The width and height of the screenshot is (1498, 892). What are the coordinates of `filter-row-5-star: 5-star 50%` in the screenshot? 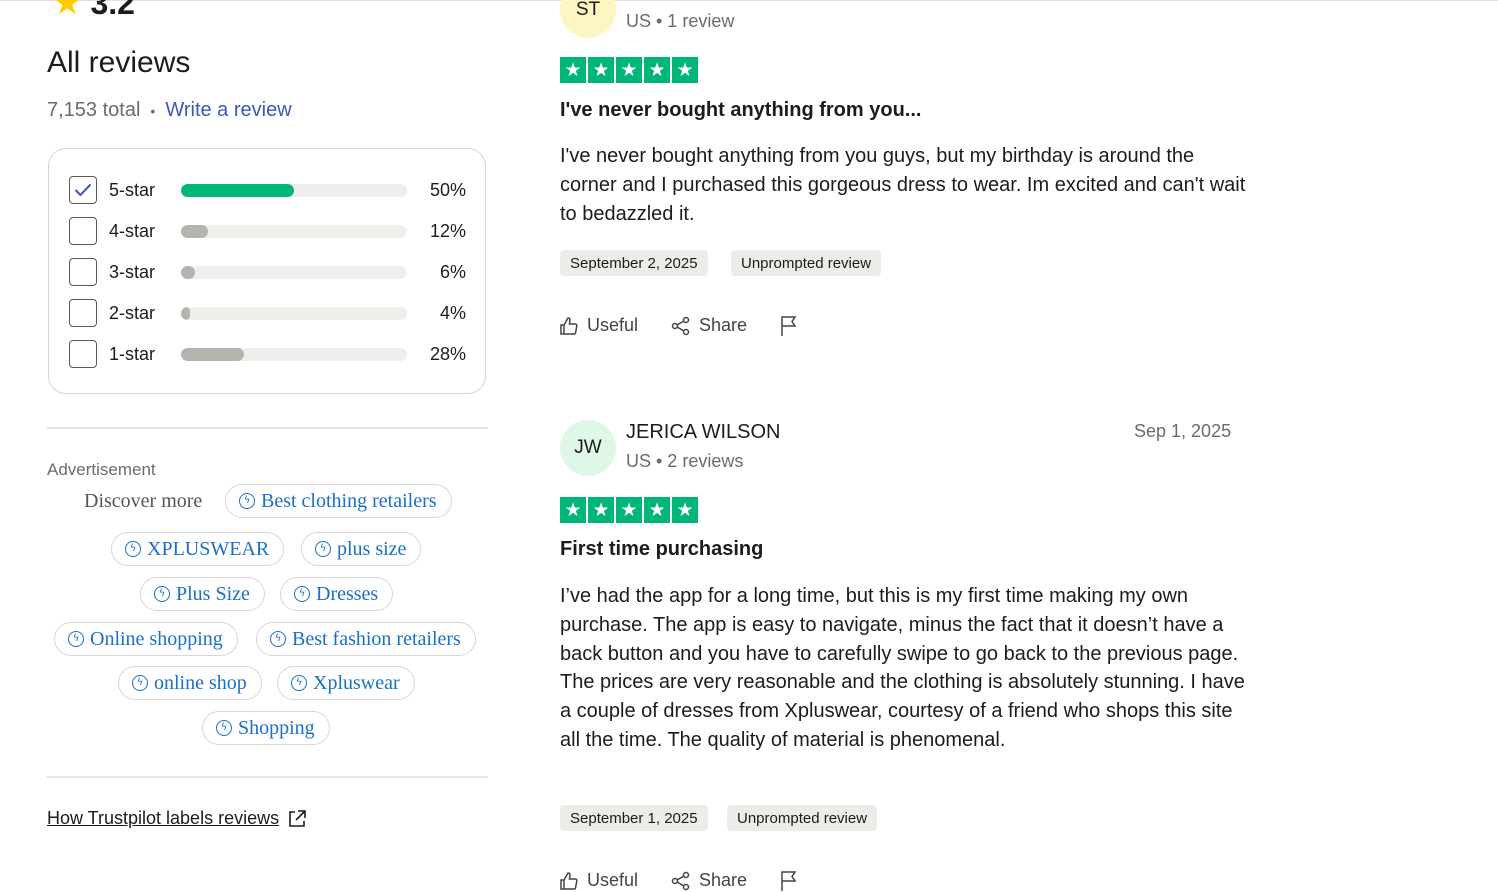 It's located at (267, 190).